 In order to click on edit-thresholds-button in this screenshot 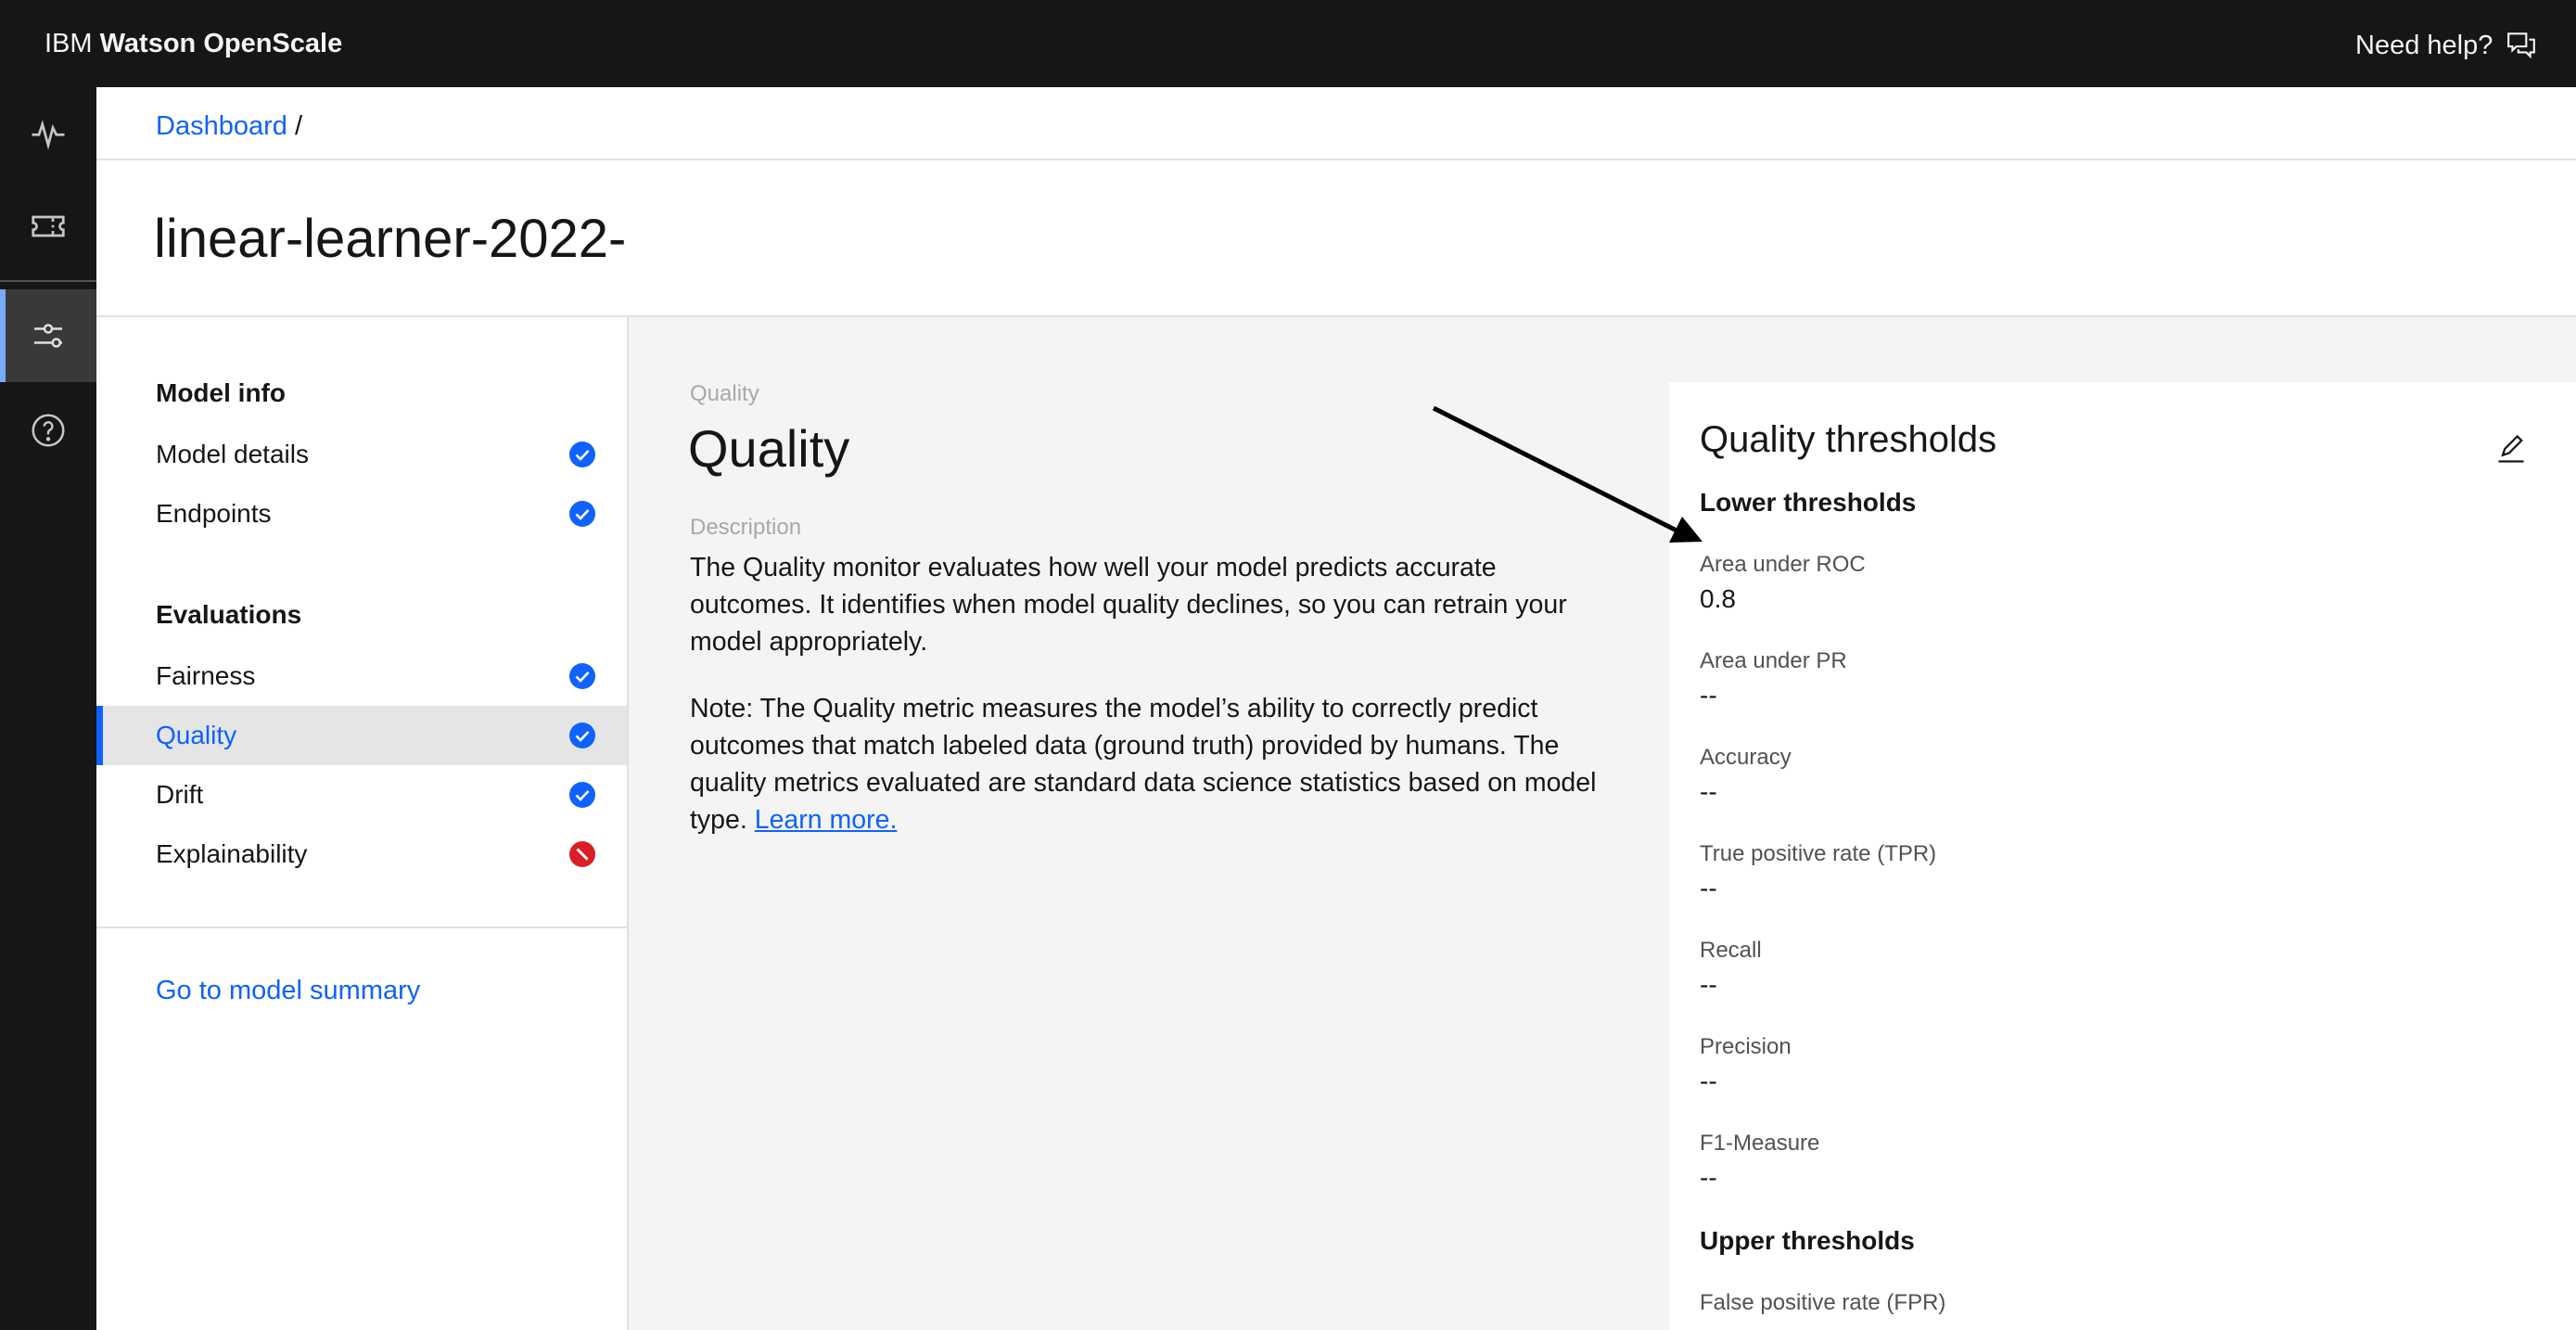, I will do `click(2511, 449)`.